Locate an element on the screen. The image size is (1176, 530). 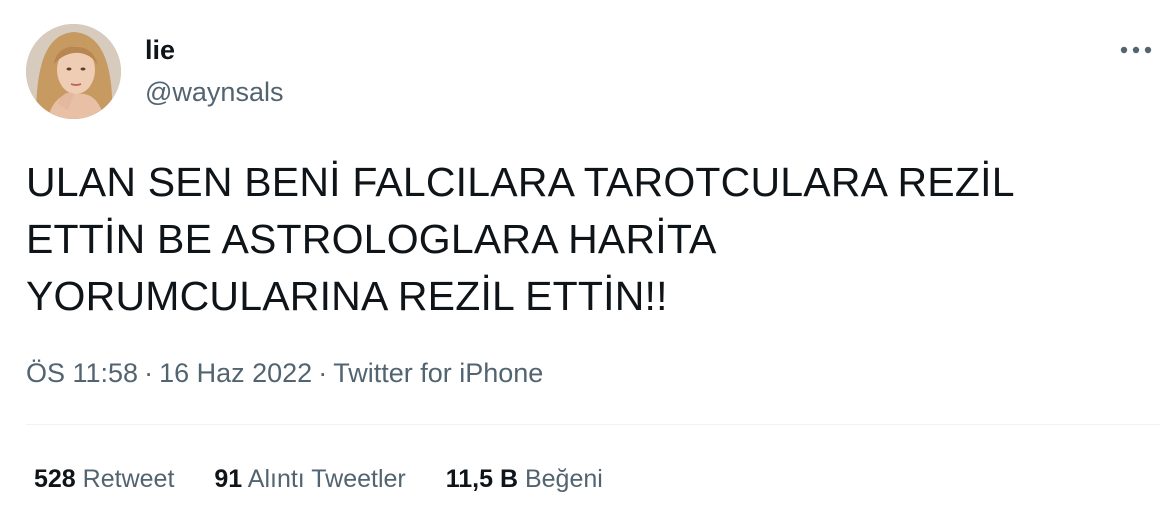
retweet-count: 528 is located at coordinates (55, 479).